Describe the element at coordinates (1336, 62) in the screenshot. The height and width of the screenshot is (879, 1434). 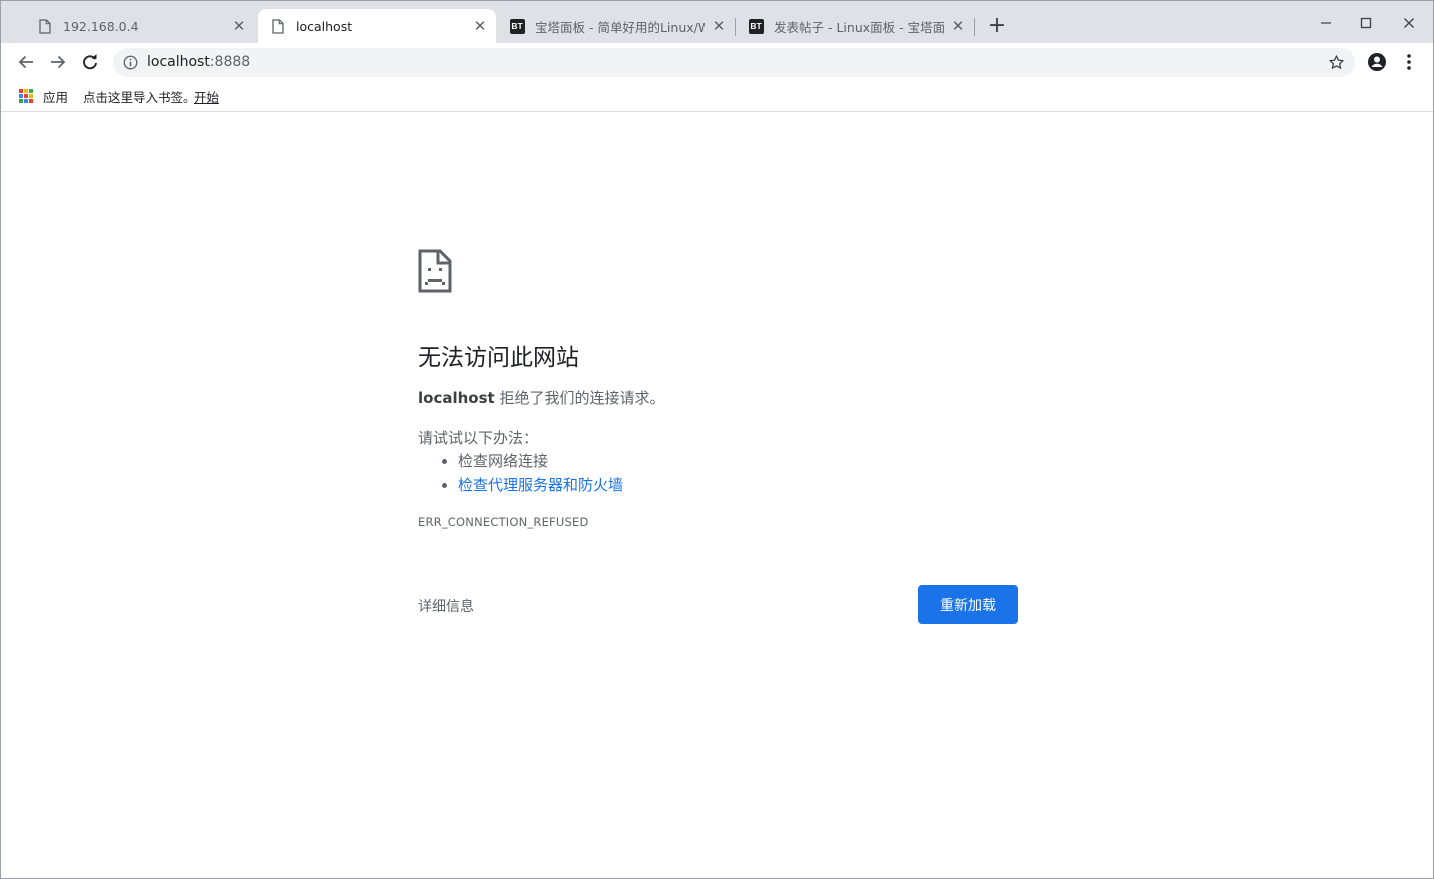
I see `bookmark-star-icon` at that location.